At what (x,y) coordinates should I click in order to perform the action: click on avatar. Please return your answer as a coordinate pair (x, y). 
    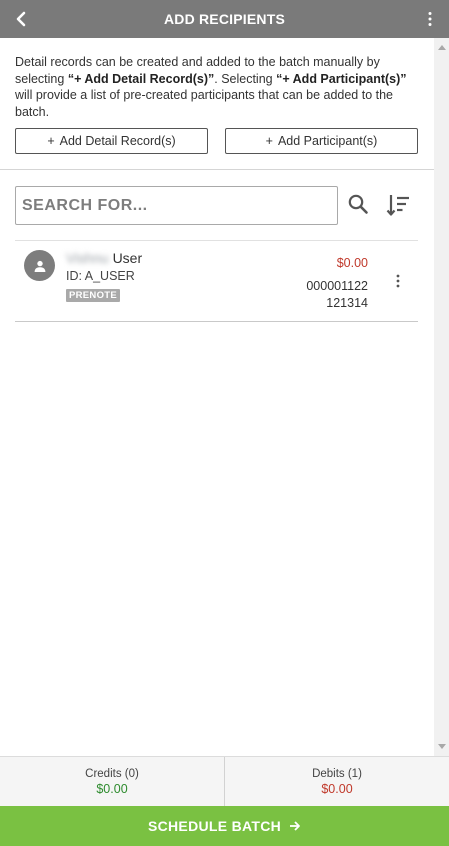
    Looking at the image, I should click on (39, 265).